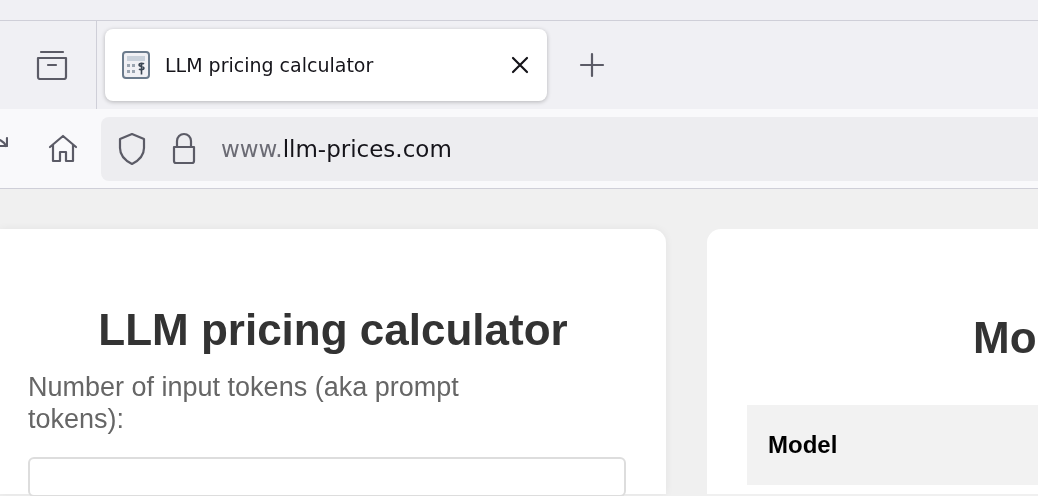 This screenshot has width=1038, height=496. Describe the element at coordinates (270, 65) in the screenshot. I see `tab-title: LLM pricing calculator` at that location.